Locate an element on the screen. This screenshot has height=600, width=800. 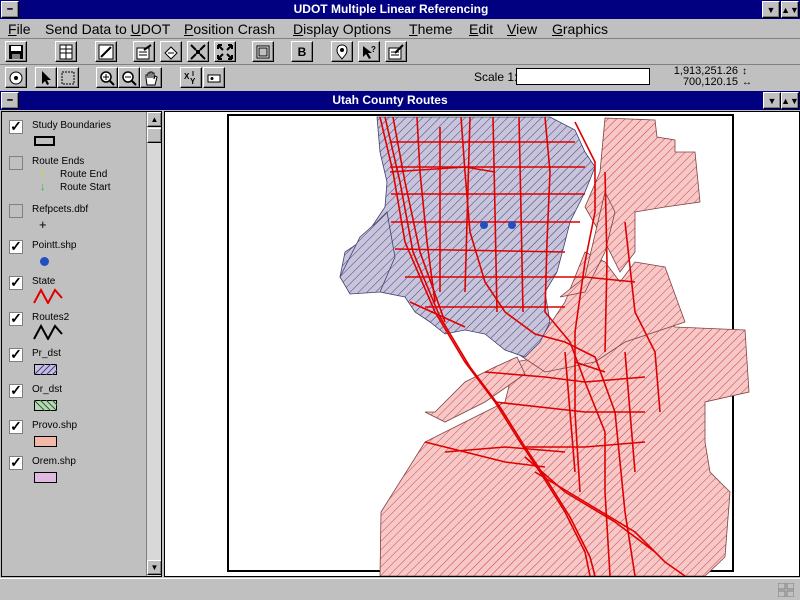
measure-icon: XY is located at coordinates (191, 77).